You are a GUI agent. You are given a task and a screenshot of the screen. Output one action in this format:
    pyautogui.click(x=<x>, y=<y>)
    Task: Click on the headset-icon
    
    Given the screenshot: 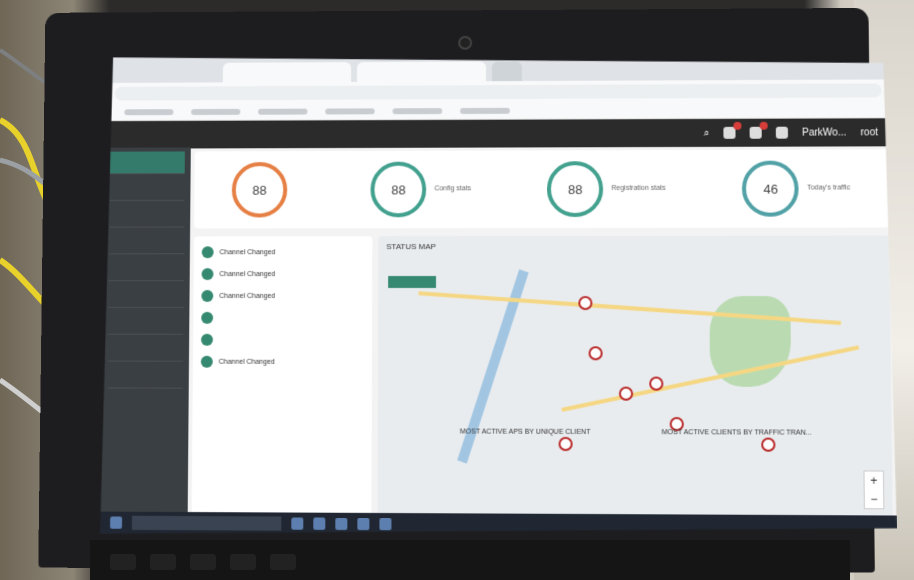 What is the action you would take?
    pyautogui.click(x=782, y=133)
    